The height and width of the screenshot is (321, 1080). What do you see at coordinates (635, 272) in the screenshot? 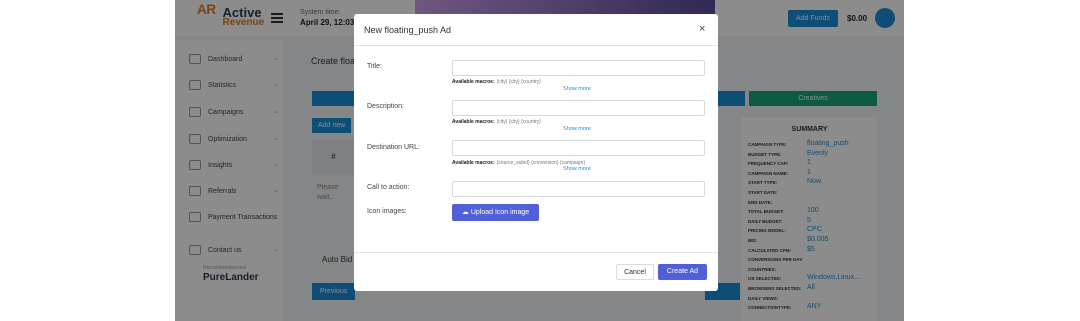
I see `cancel-button: Cancel` at bounding box center [635, 272].